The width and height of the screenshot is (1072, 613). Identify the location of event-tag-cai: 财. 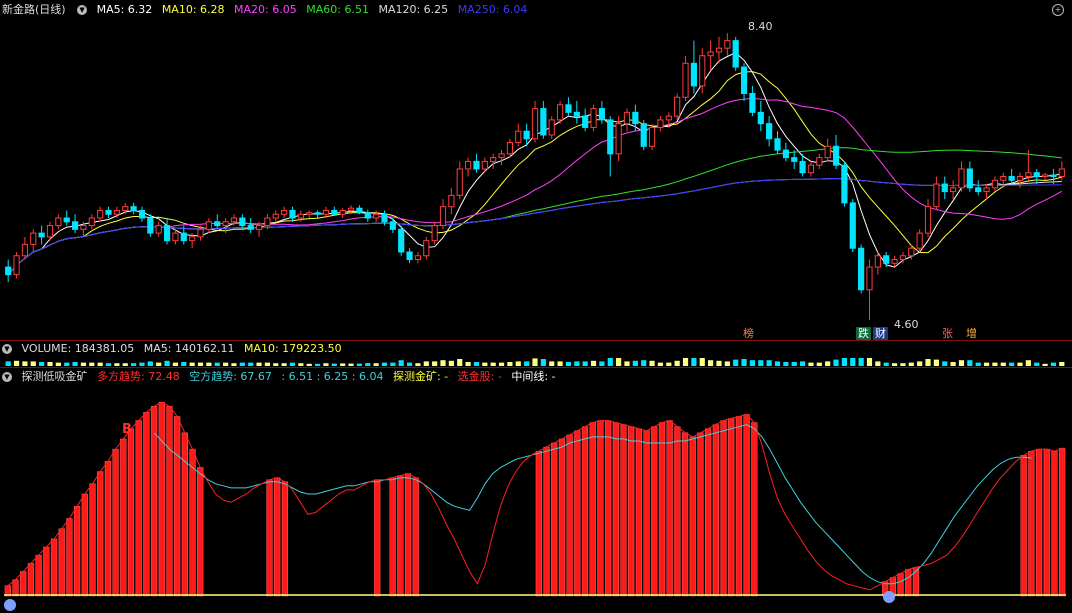
(880, 334).